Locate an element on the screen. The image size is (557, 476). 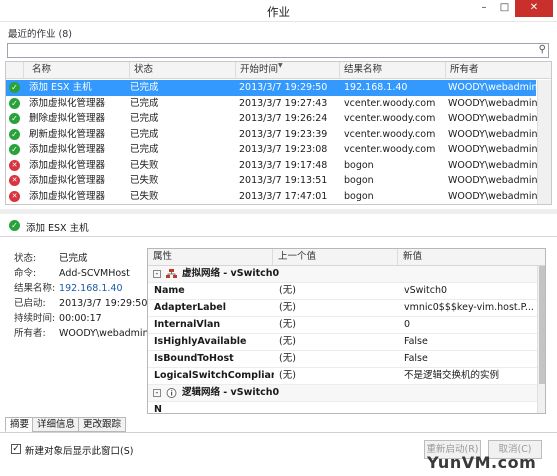
field-label: 所有者: is located at coordinates (30, 333).